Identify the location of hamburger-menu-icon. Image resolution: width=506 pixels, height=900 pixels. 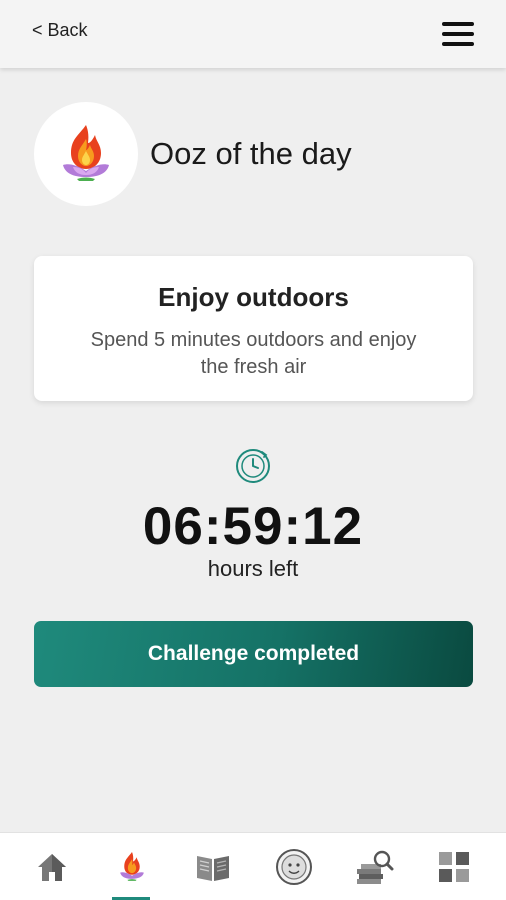
(458, 35).